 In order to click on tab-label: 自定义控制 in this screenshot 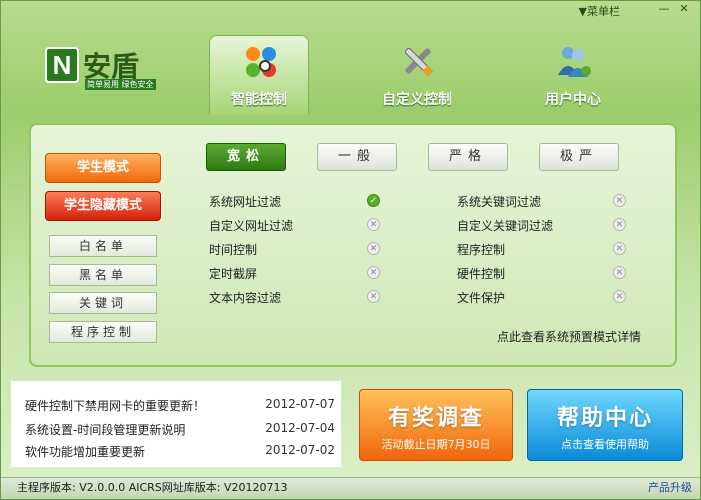, I will do `click(417, 100)`.